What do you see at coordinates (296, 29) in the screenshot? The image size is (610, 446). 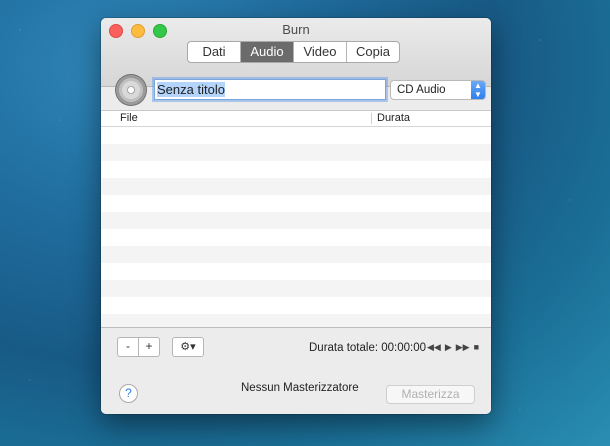 I see `window-title: Burn` at bounding box center [296, 29].